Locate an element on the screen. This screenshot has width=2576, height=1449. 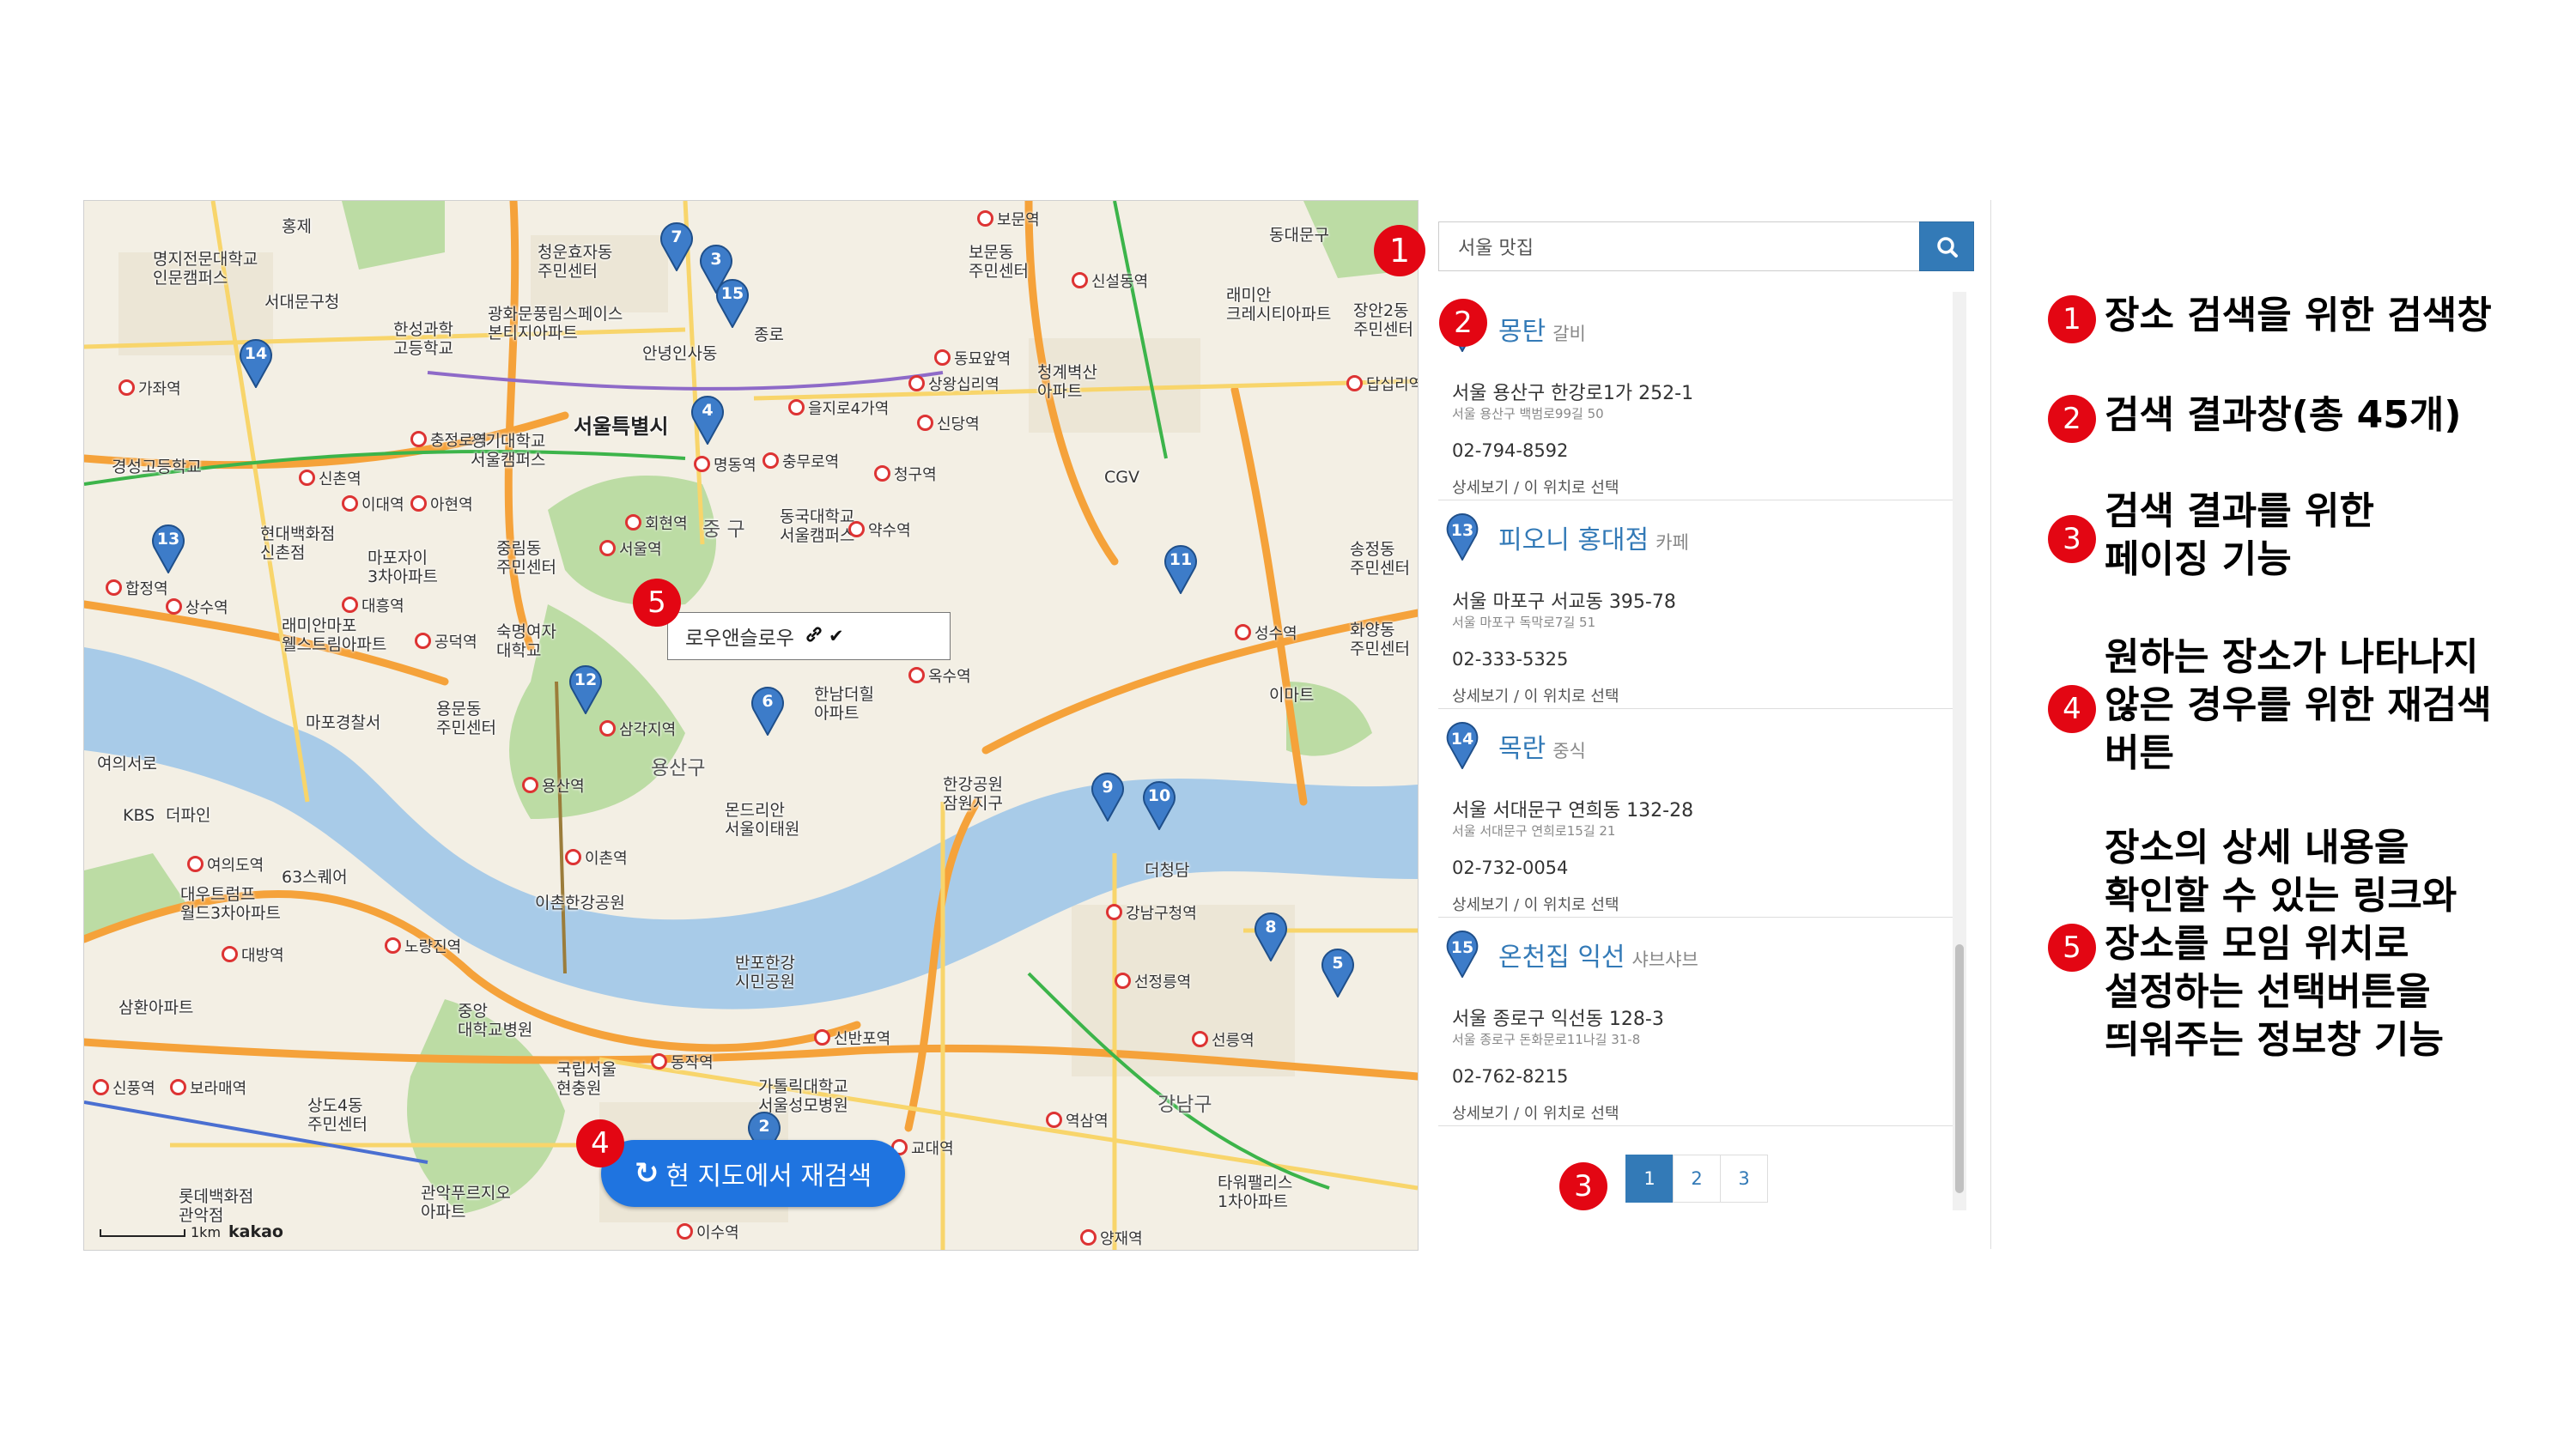
result-marker: 12 is located at coordinates (585, 689).